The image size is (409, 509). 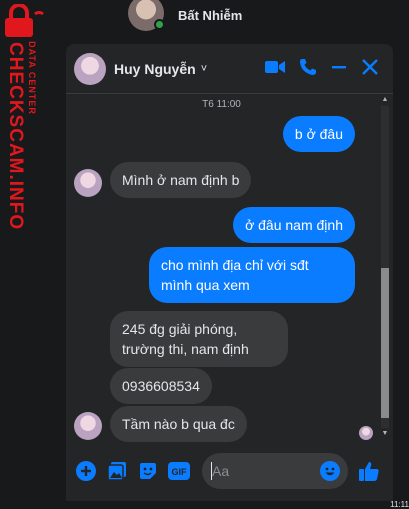 What do you see at coordinates (294, 225) in the screenshot?
I see `message-outgoing: ở đâu nam định` at bounding box center [294, 225].